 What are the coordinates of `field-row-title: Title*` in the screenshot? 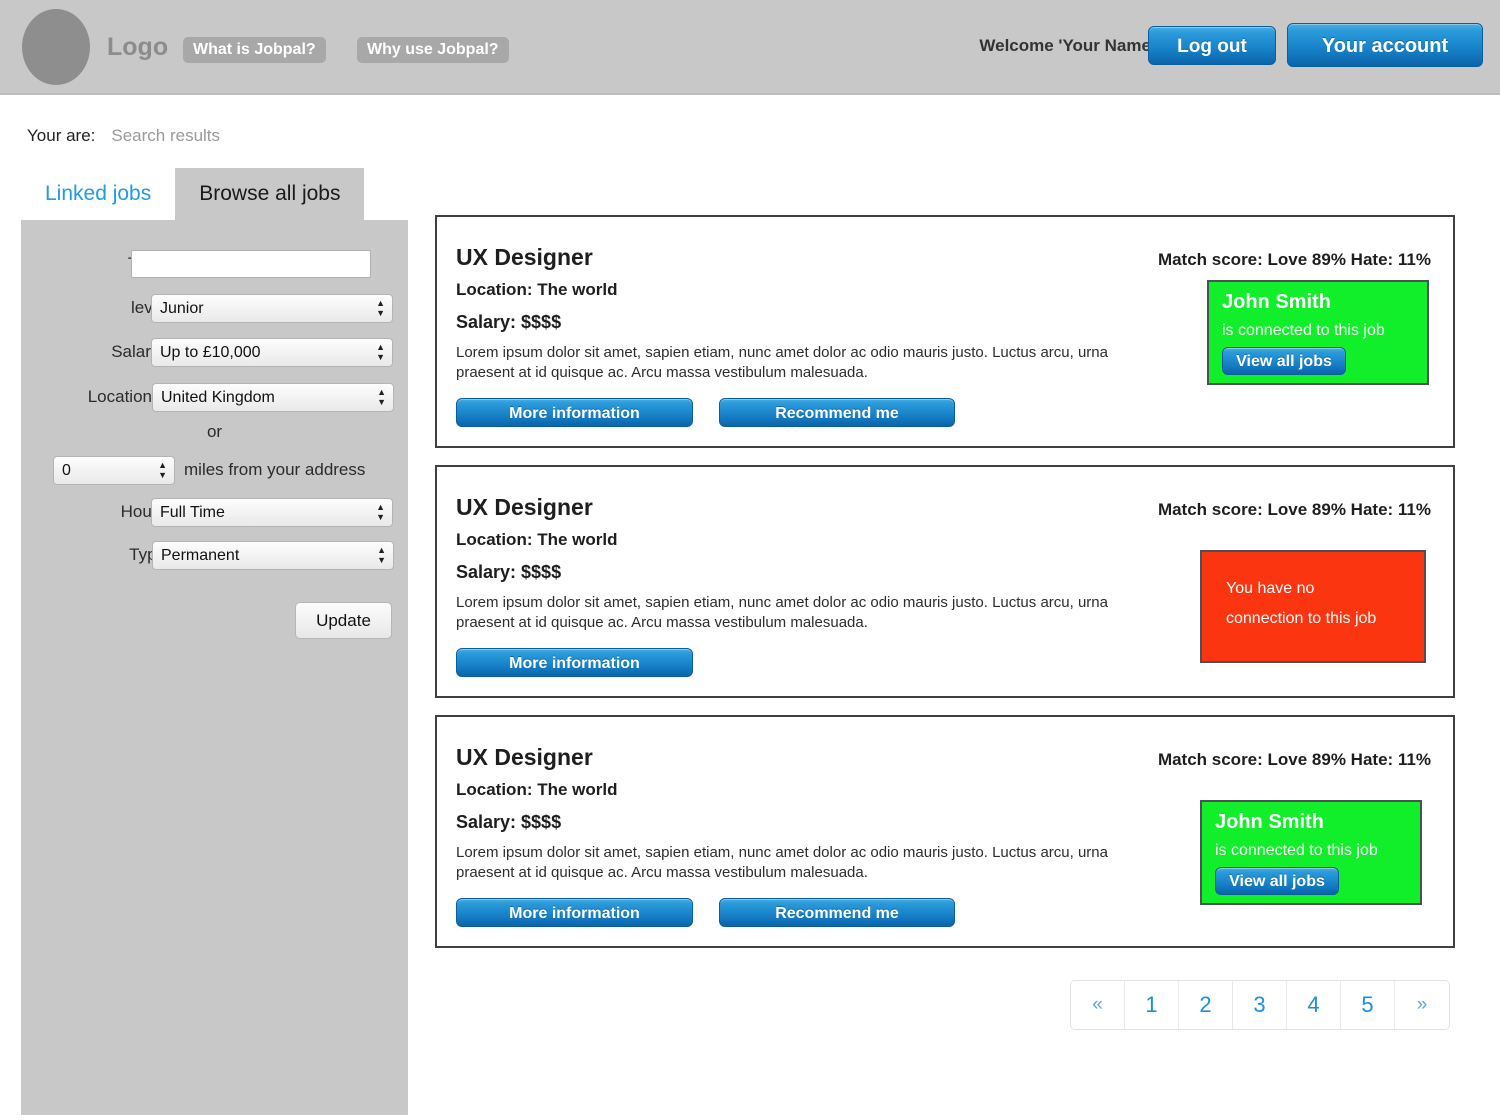 It's located at (214, 265).